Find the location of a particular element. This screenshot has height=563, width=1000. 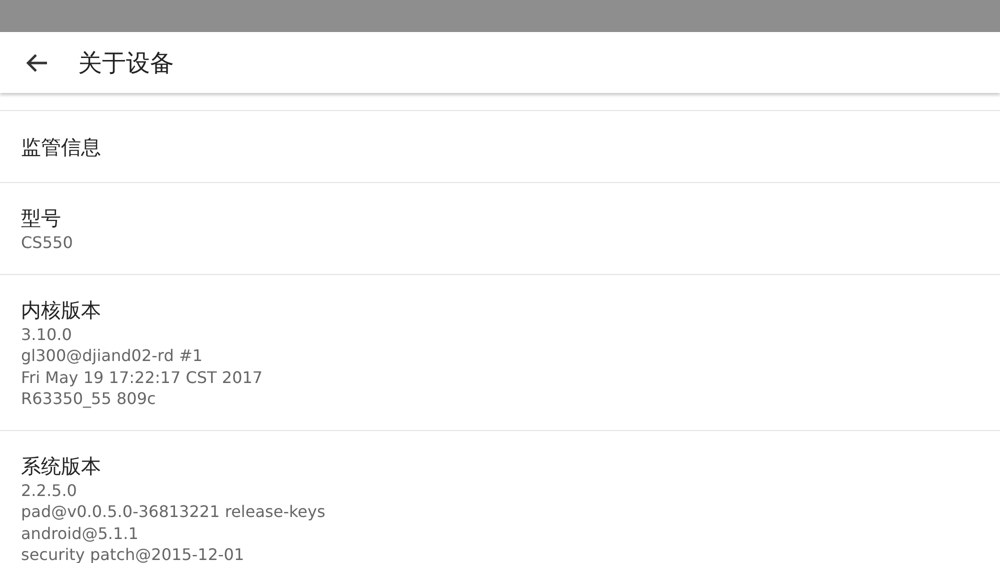

back-arrow-icon is located at coordinates (37, 62).